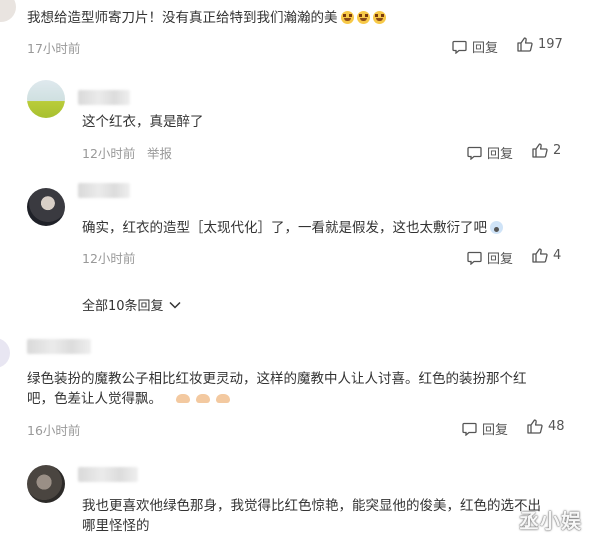 This screenshot has height=540, width=596. I want to click on comment-text: 这个红衣，真是醉了, so click(143, 122).